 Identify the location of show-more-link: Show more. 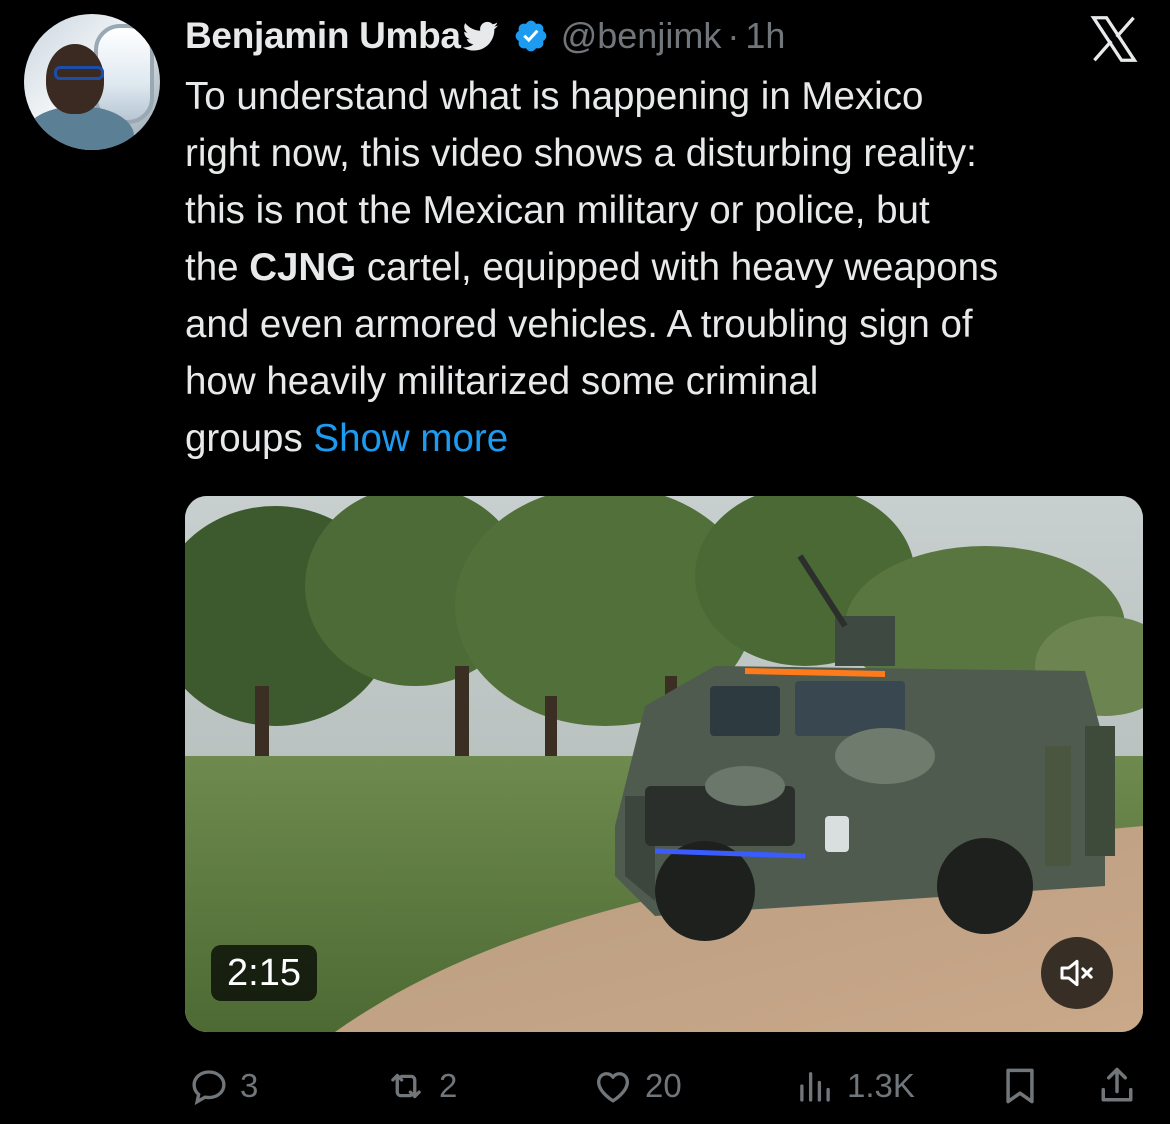
(410, 438).